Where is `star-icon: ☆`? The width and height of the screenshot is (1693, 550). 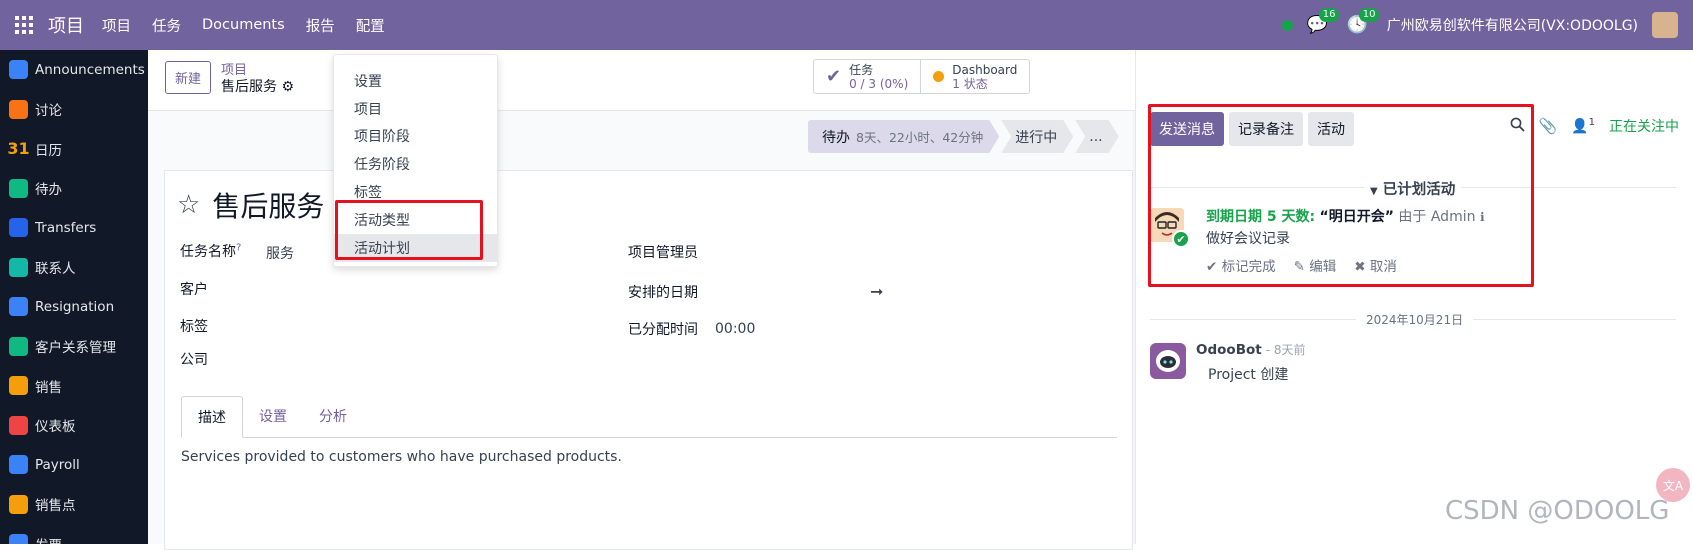 star-icon: ☆ is located at coordinates (188, 205).